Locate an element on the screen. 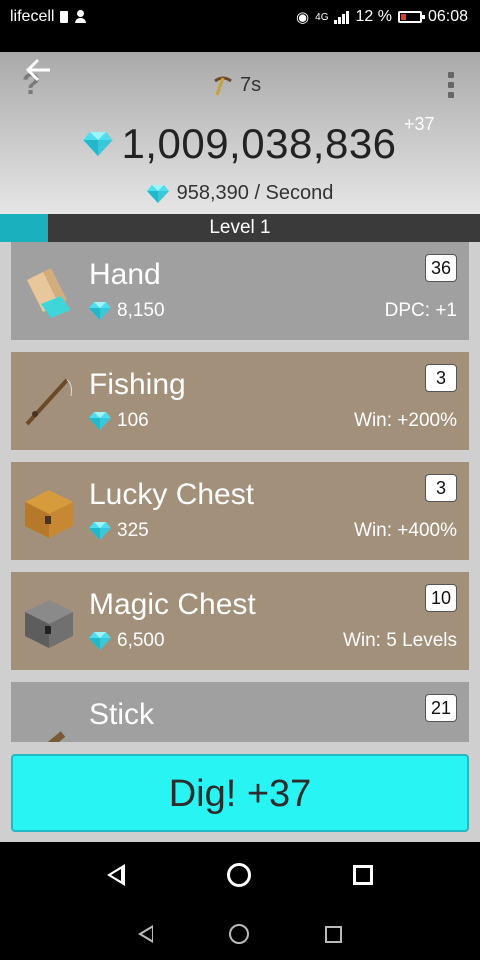 This screenshot has width=480, height=960. carrier-label: lifecell is located at coordinates (32, 16).